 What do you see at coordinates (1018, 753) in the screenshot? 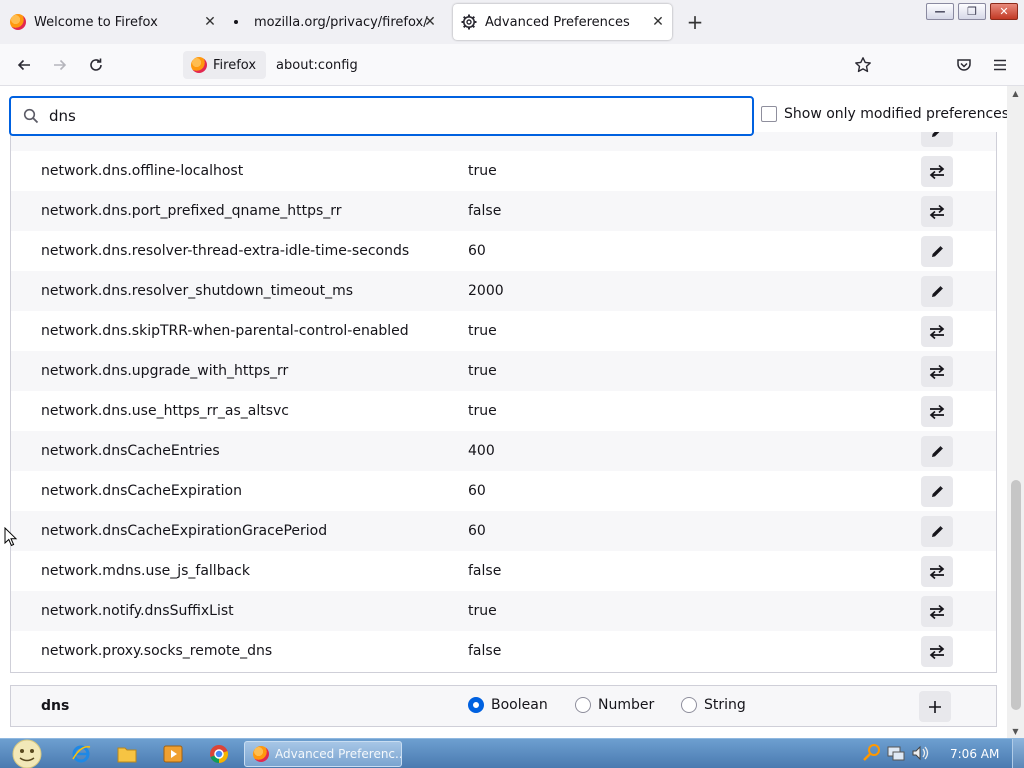
I see `show-desktop-button` at bounding box center [1018, 753].